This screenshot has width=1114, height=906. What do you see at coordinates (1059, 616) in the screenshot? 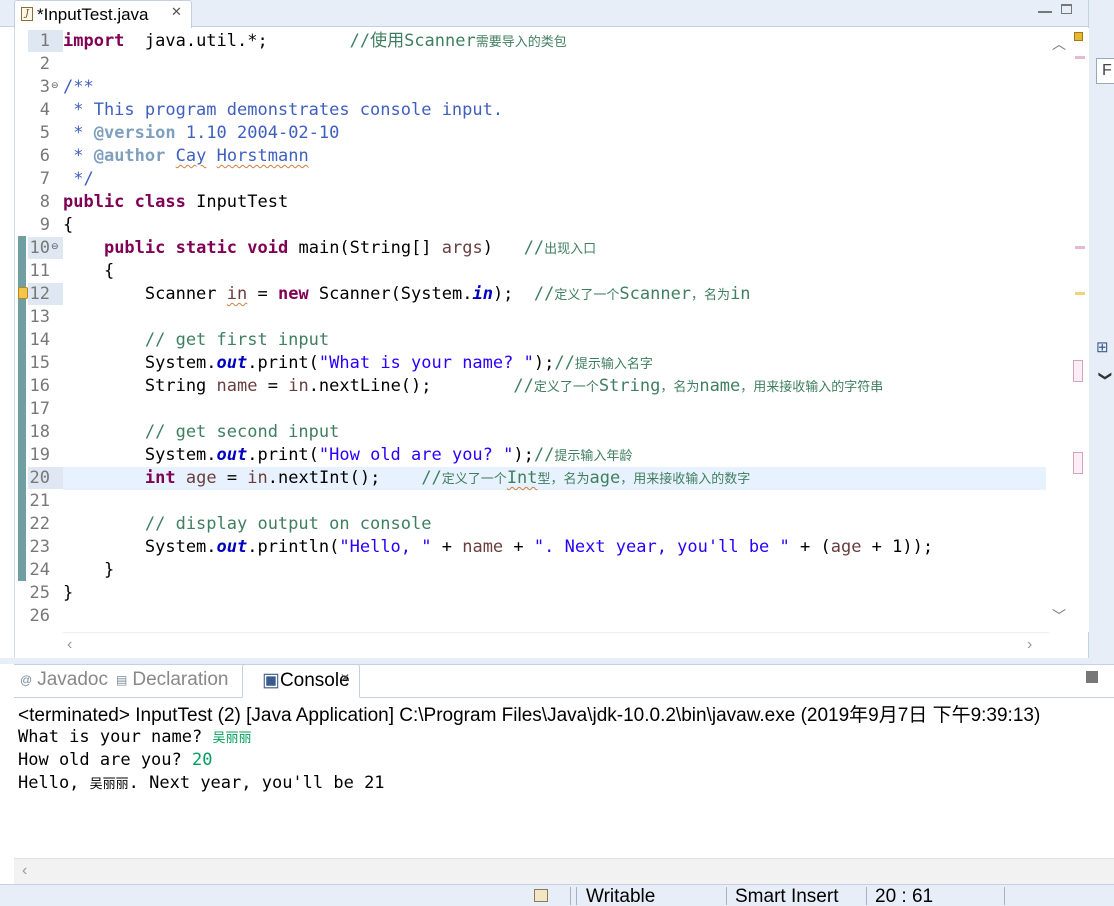
I see `scroll-down-icon: ﹀` at bounding box center [1059, 616].